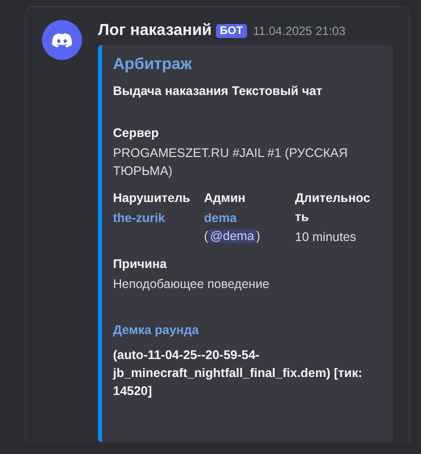 The width and height of the screenshot is (421, 454). What do you see at coordinates (220, 218) in the screenshot?
I see `user-link: dema` at bounding box center [220, 218].